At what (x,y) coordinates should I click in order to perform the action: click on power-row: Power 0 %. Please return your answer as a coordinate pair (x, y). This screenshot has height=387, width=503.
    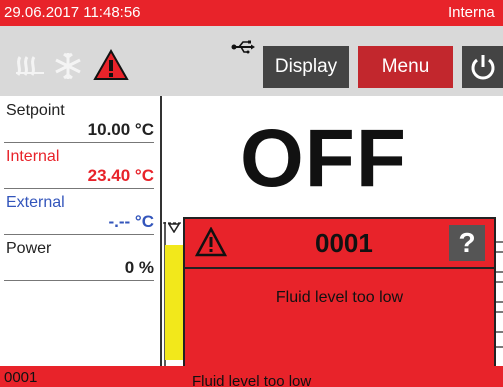
    Looking at the image, I should click on (79, 259).